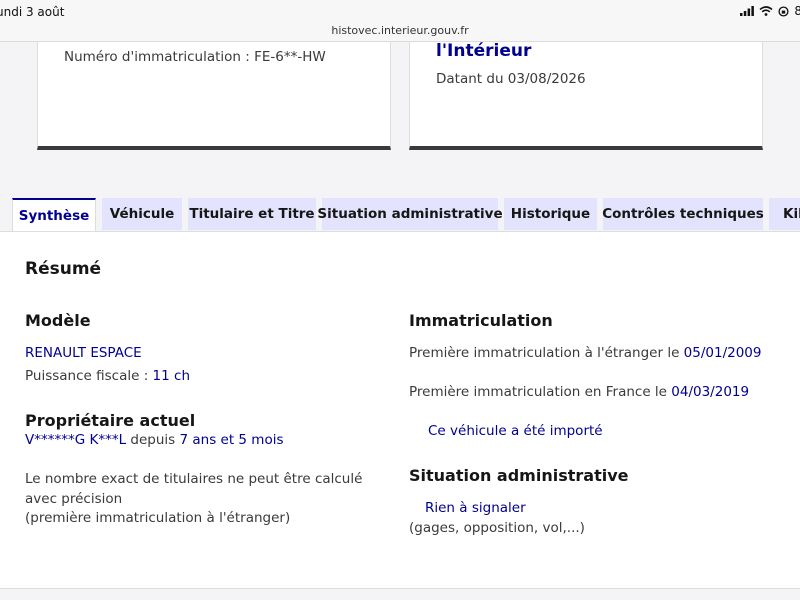 This screenshot has width=800, height=600. Describe the element at coordinates (540, 392) in the screenshot. I see `france-registration-label: Première immatriculation en France le` at that location.